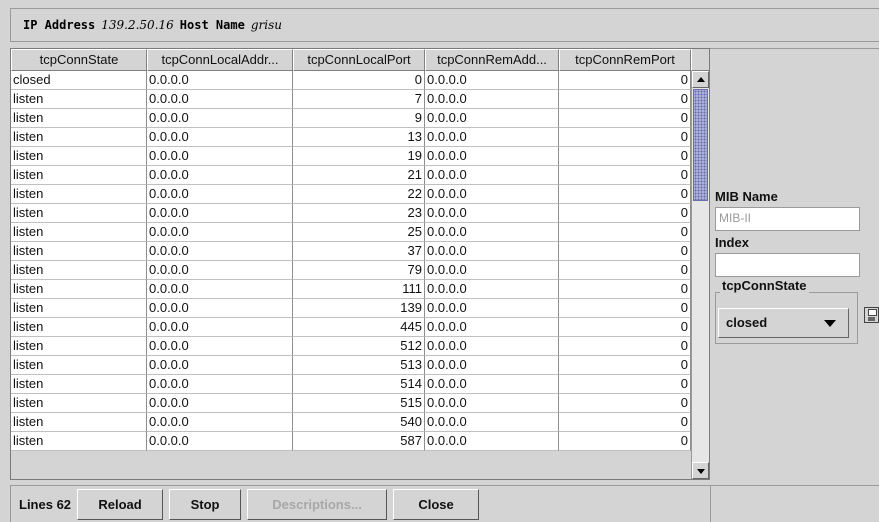 The image size is (879, 522). I want to click on table-row: listen 0.0.0.0 111 0.0.0.0 0, so click(351, 289).